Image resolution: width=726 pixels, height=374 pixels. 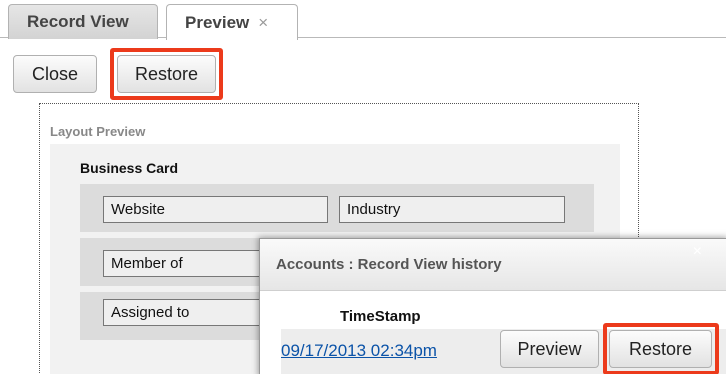 What do you see at coordinates (380, 316) in the screenshot?
I see `column-header-timestamp: TimeStamp` at bounding box center [380, 316].